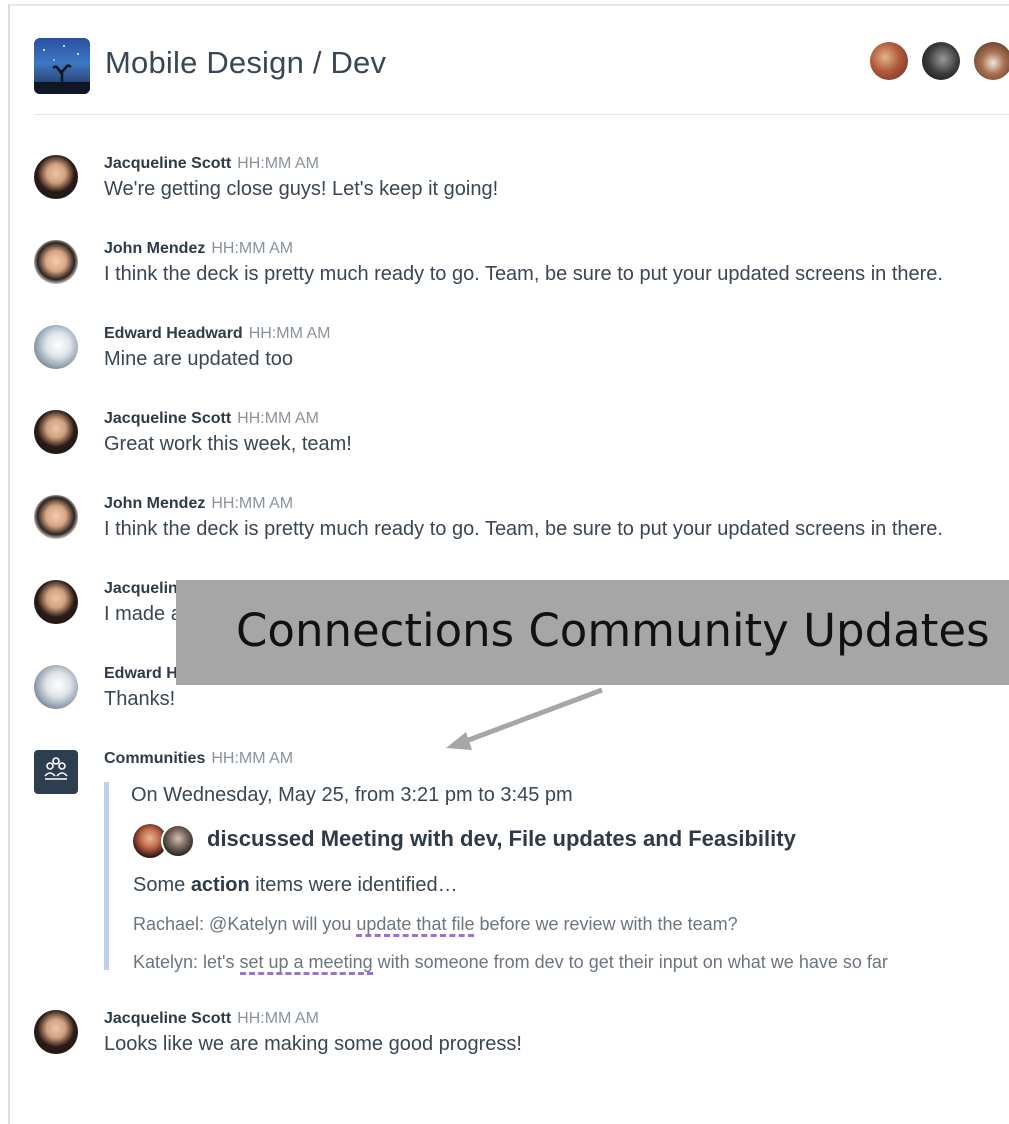 This screenshot has width=1009, height=1124. I want to click on action-item-highlight: update that file, so click(415, 925).